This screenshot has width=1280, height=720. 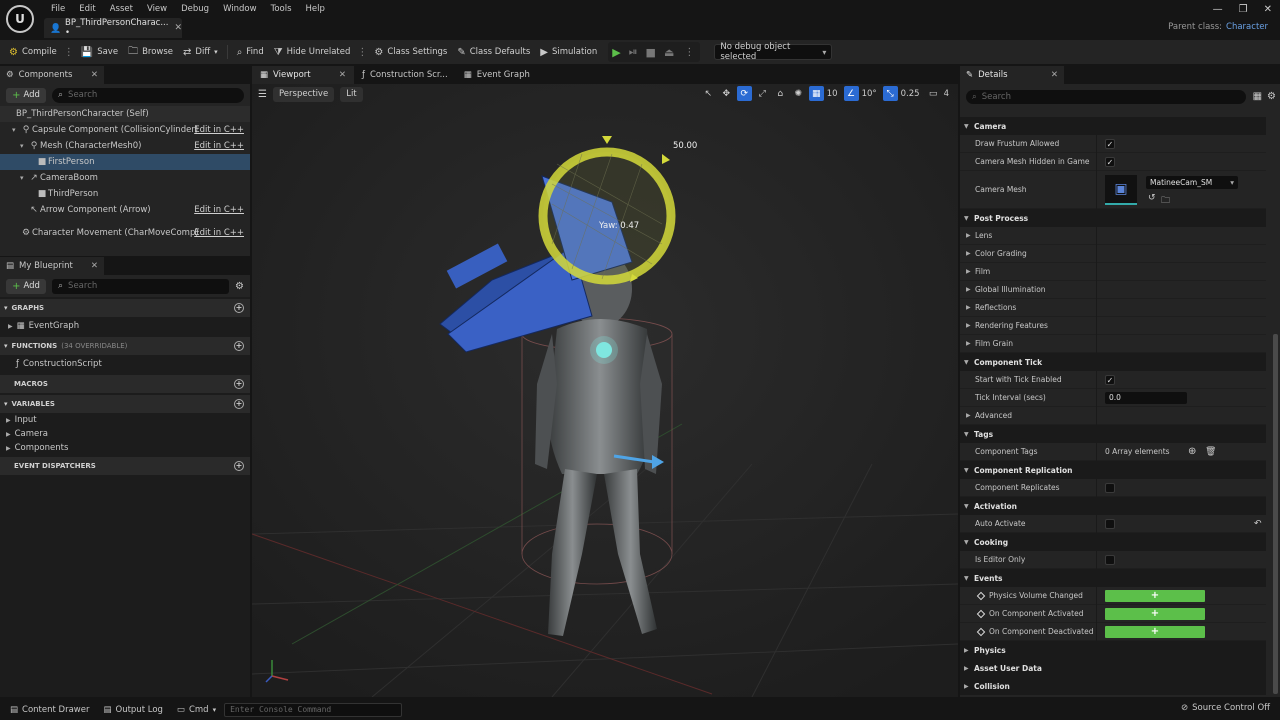 I want to click on unreal-logo-icon: U, so click(x=20, y=19).